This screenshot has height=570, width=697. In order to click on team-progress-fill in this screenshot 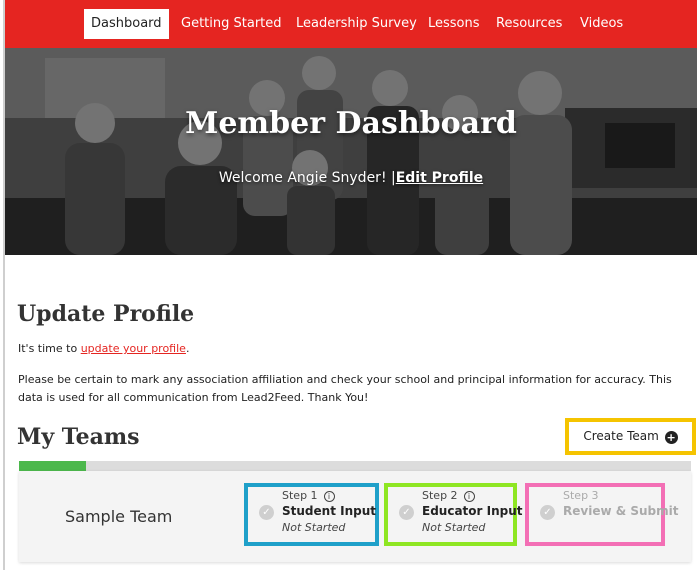, I will do `click(53, 466)`.